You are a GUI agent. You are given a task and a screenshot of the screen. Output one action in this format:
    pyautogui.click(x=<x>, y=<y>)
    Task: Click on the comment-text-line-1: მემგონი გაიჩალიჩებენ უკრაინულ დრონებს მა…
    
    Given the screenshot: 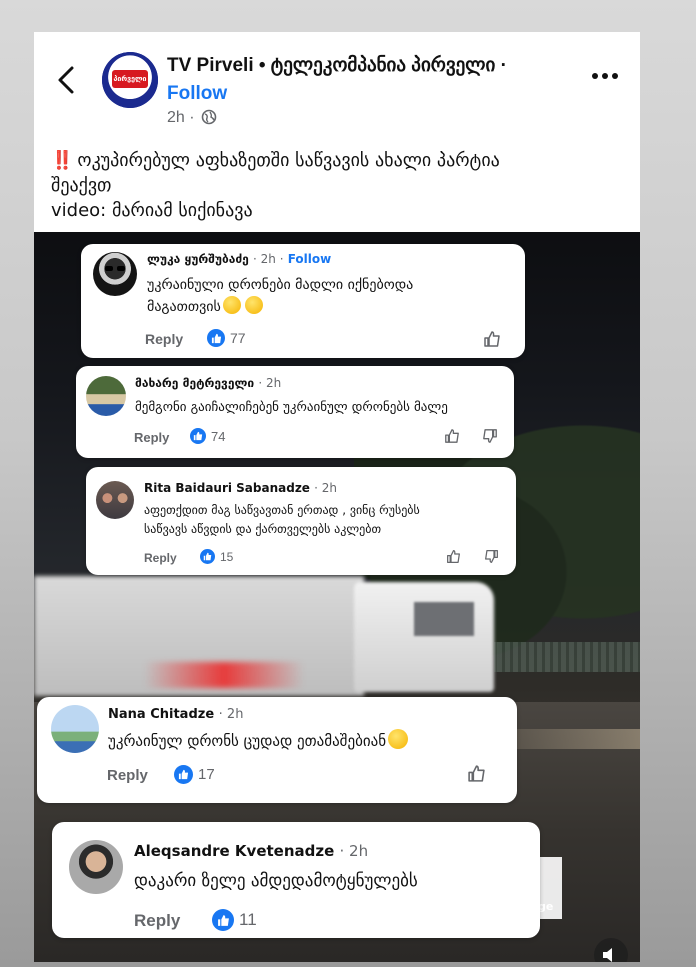 What is the action you would take?
    pyautogui.click(x=291, y=407)
    